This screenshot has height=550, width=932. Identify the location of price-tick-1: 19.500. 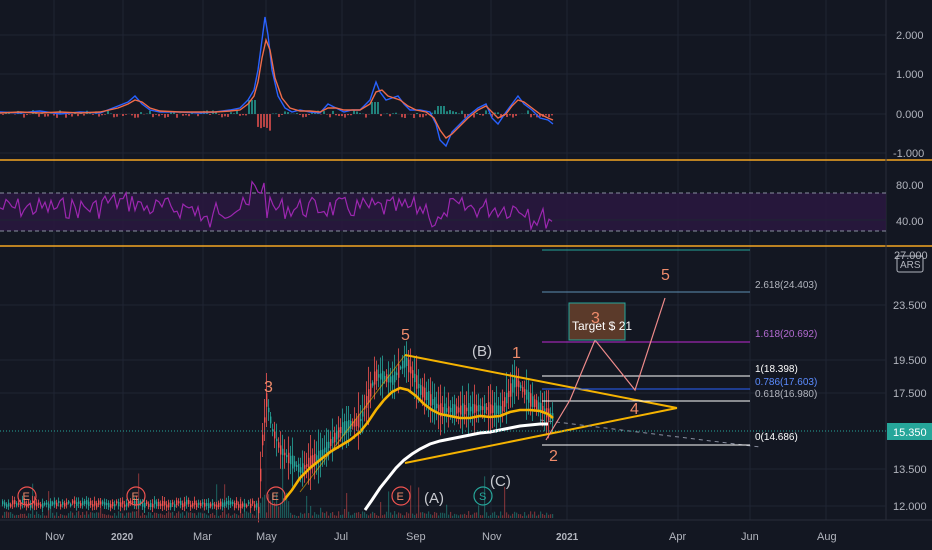
(910, 361).